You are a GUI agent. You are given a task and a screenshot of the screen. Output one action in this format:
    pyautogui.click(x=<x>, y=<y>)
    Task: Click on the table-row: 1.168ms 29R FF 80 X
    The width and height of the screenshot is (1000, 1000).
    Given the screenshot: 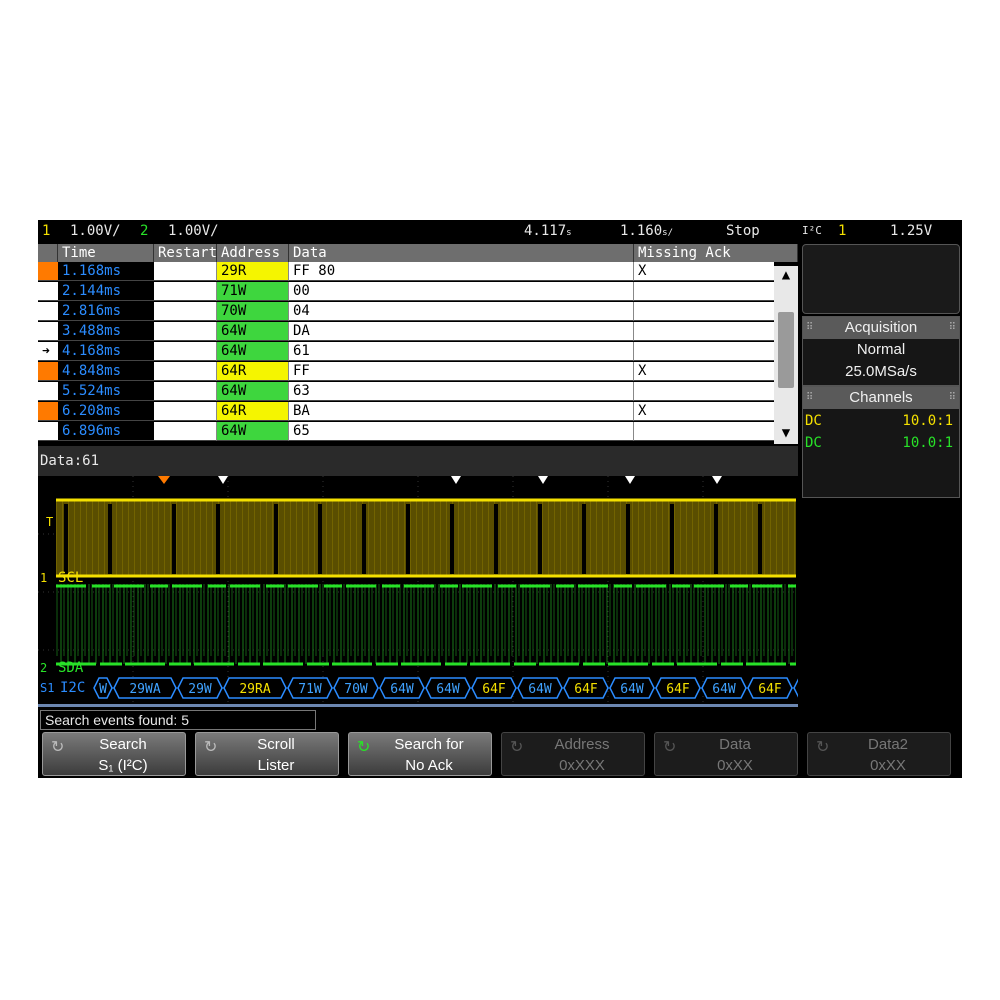 What is the action you would take?
    pyautogui.click(x=418, y=272)
    